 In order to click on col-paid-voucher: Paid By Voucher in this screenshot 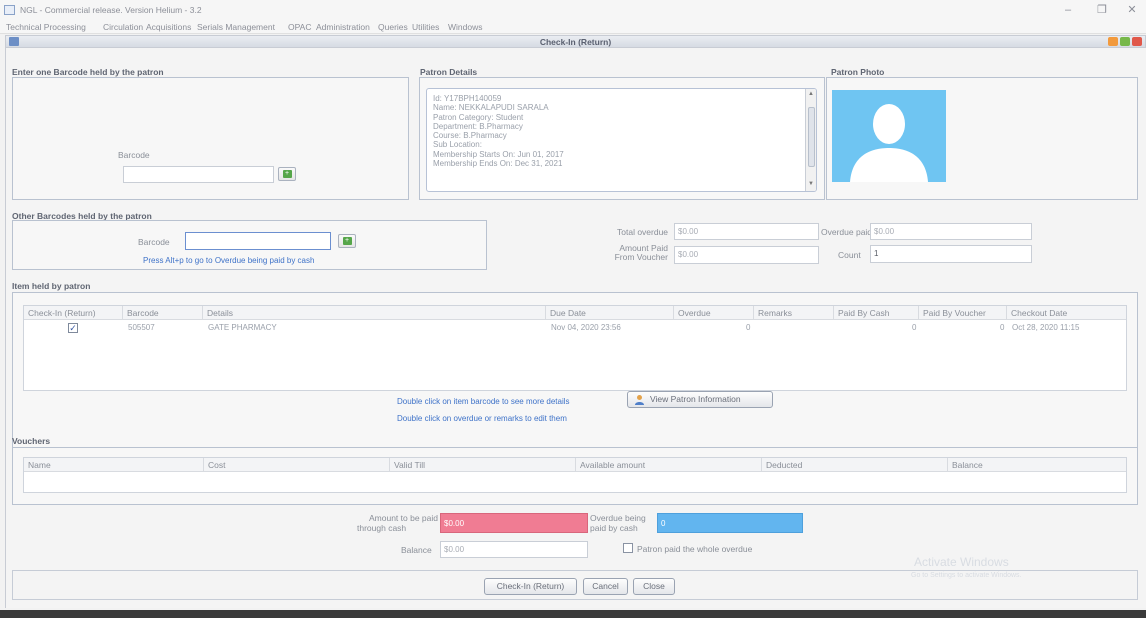, I will do `click(963, 313)`.